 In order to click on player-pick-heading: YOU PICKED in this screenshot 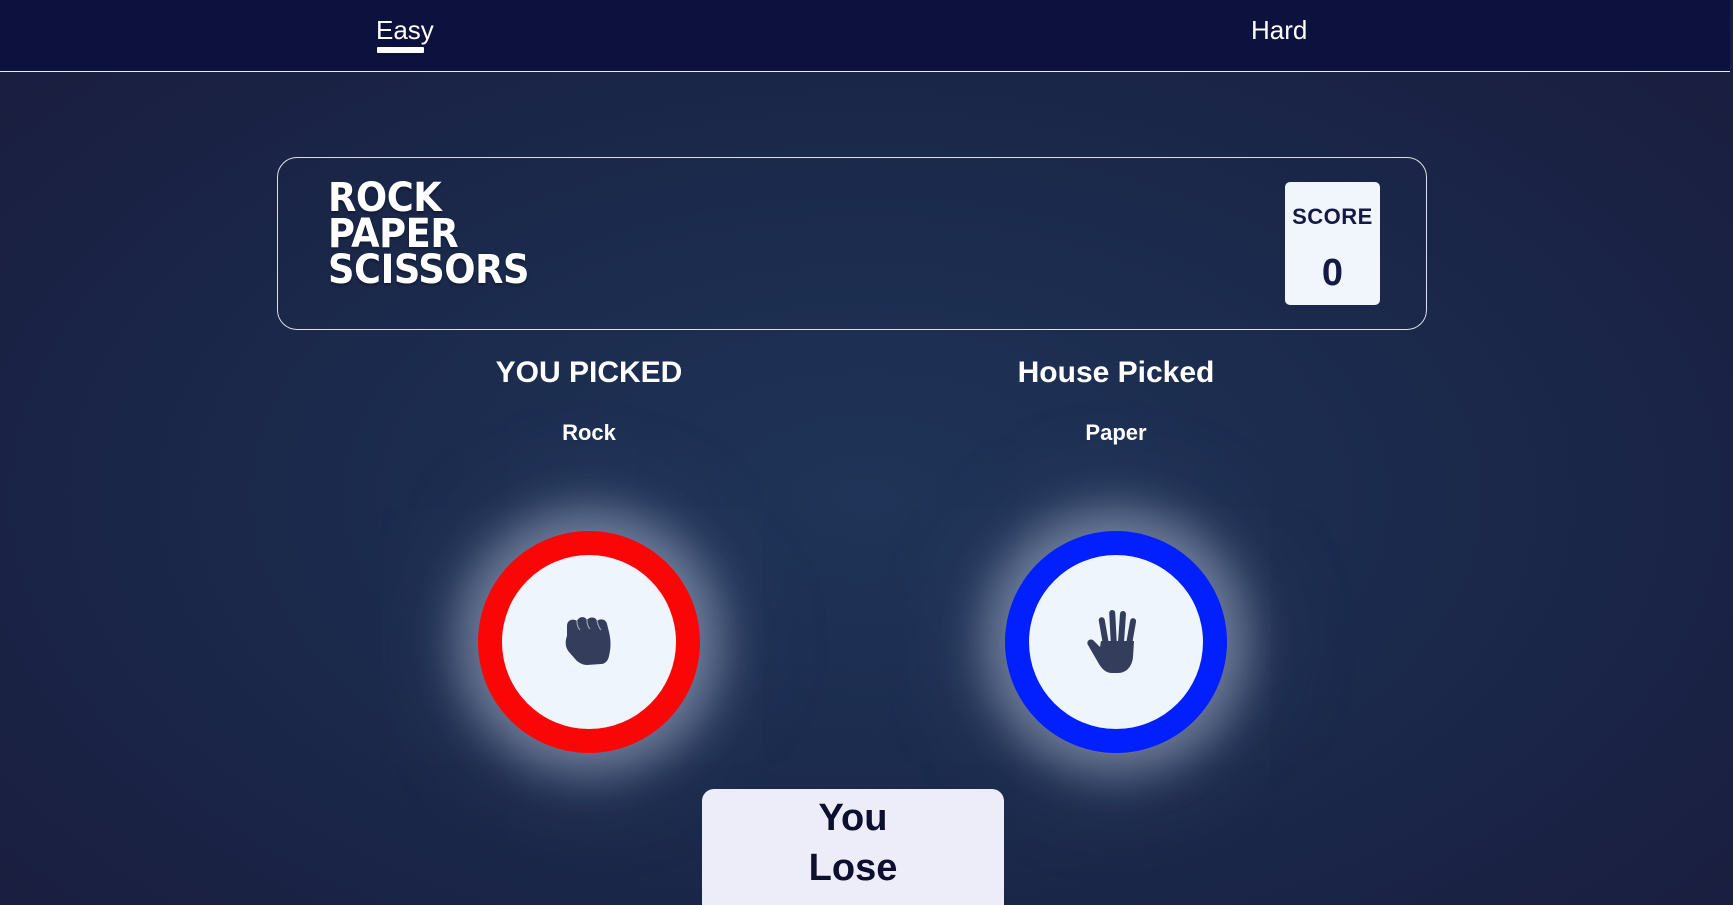, I will do `click(589, 372)`.